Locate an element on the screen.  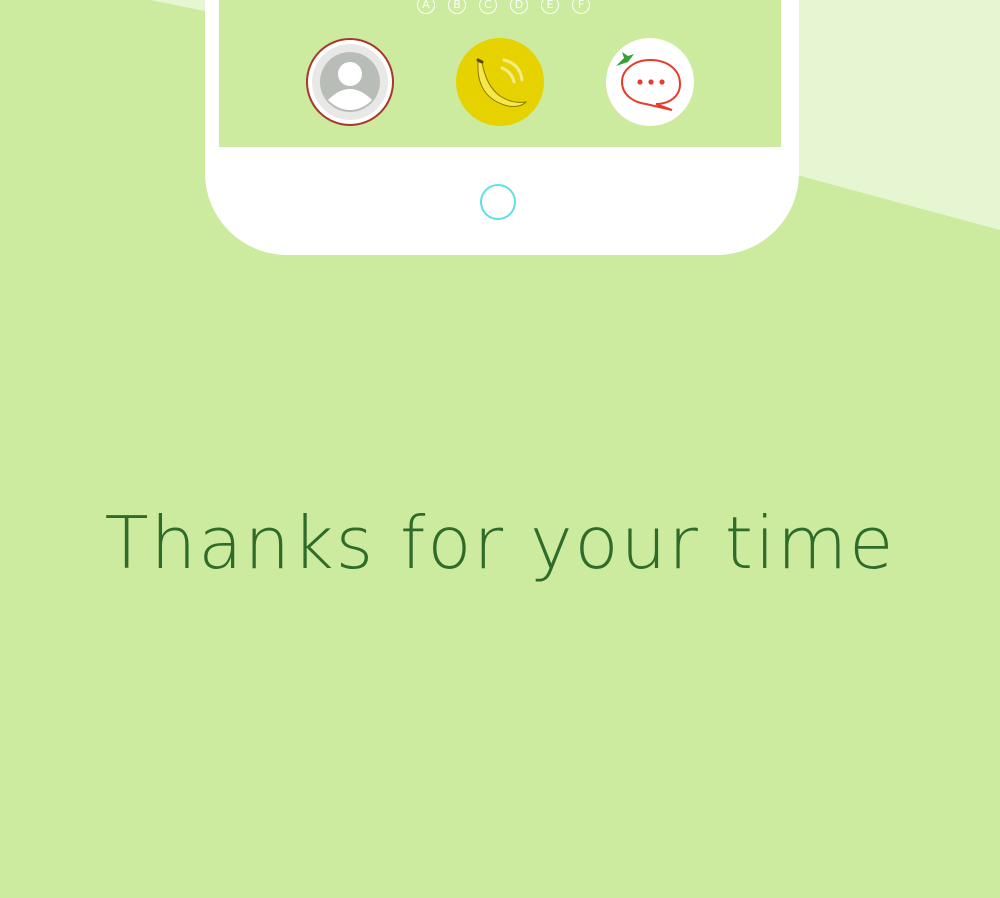
banana-app-icon is located at coordinates (500, 82).